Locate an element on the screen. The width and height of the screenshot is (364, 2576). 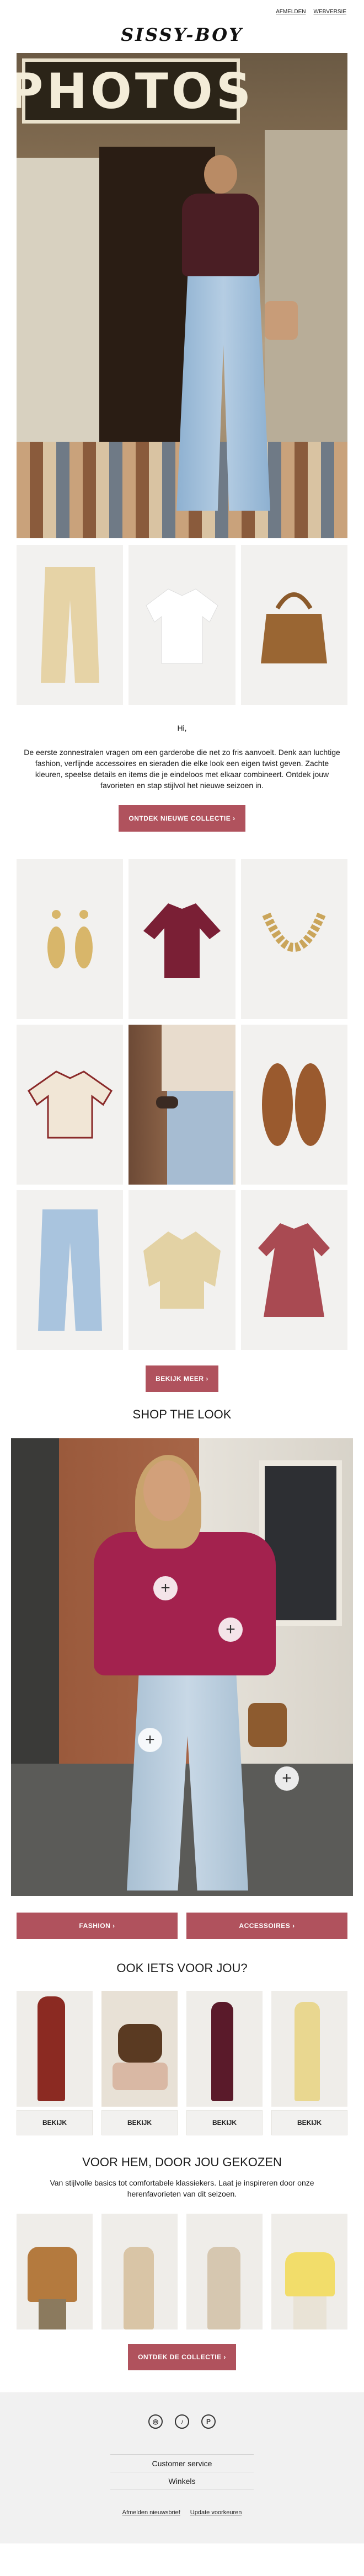
men-beige-image is located at coordinates (139, 2271).